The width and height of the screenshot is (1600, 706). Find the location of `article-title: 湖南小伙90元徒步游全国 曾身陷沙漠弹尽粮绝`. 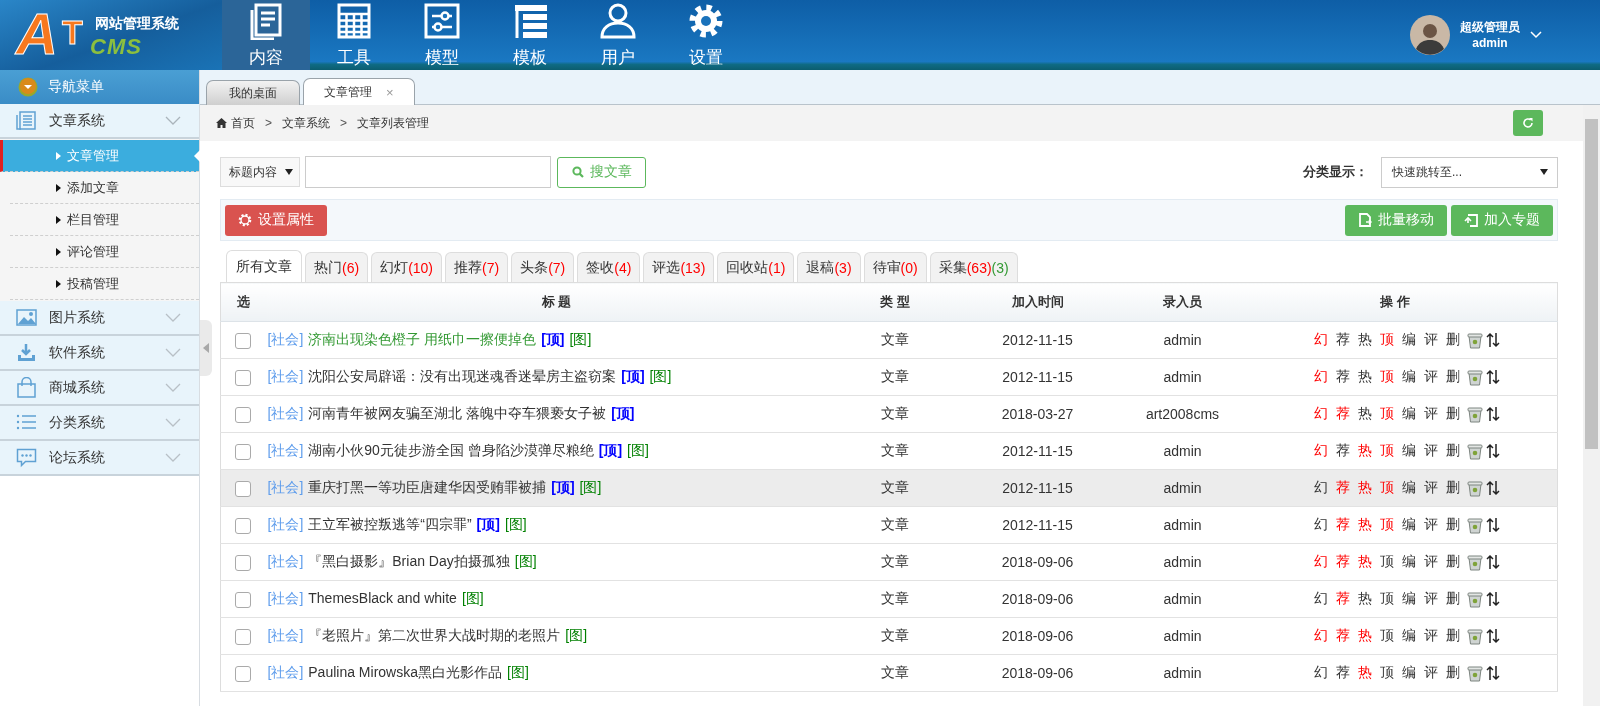

article-title: 湖南小伙90元徒步游全国 曾身陷沙漠弹尽粮绝 is located at coordinates (451, 450).